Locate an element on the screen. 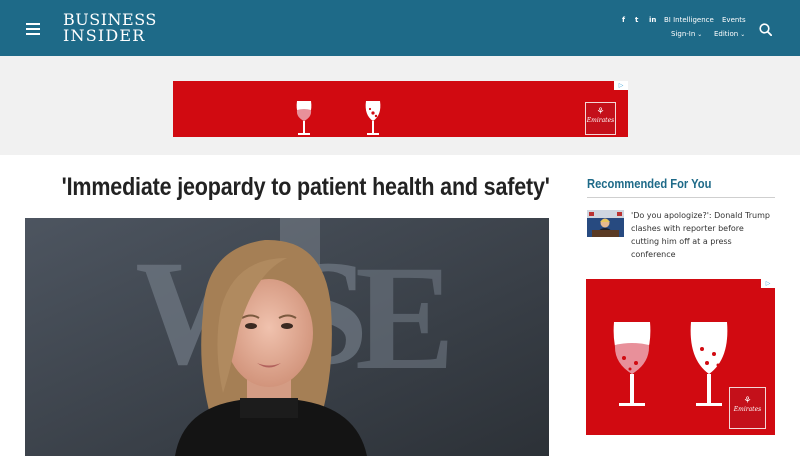 Image resolution: width=800 pixels, height=456 pixels. recommended-heading: Recommended For You is located at coordinates (649, 183).